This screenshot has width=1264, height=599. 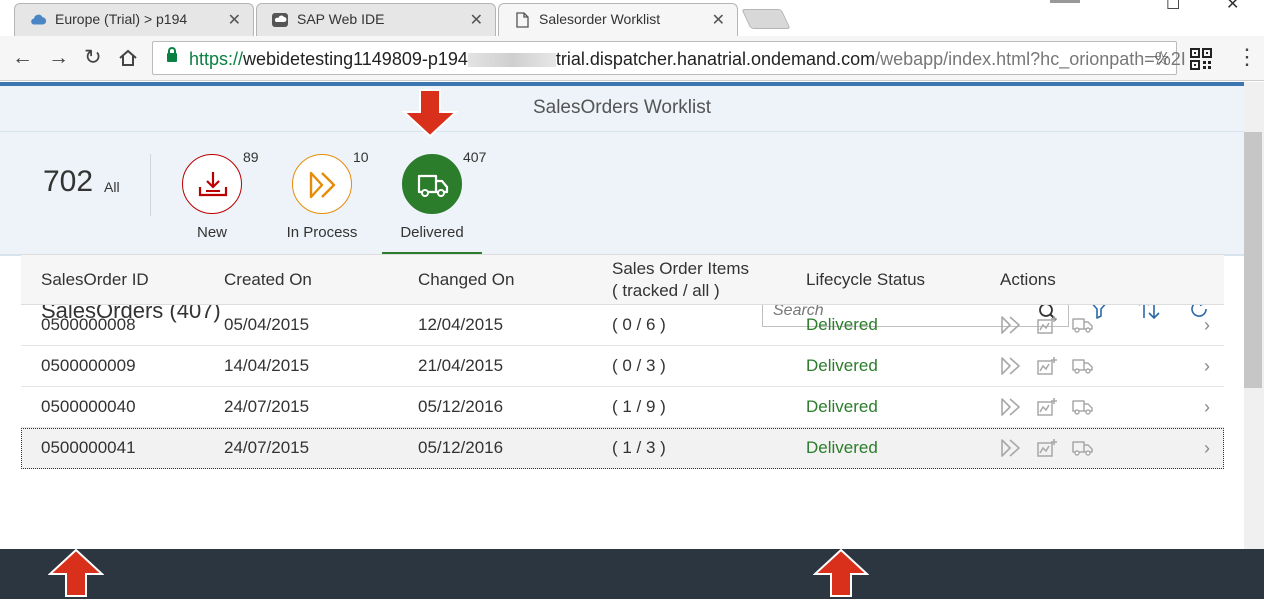 I want to click on url-host-part: trial.dispatcher.hanatrial.ondemand.com, so click(x=715, y=59).